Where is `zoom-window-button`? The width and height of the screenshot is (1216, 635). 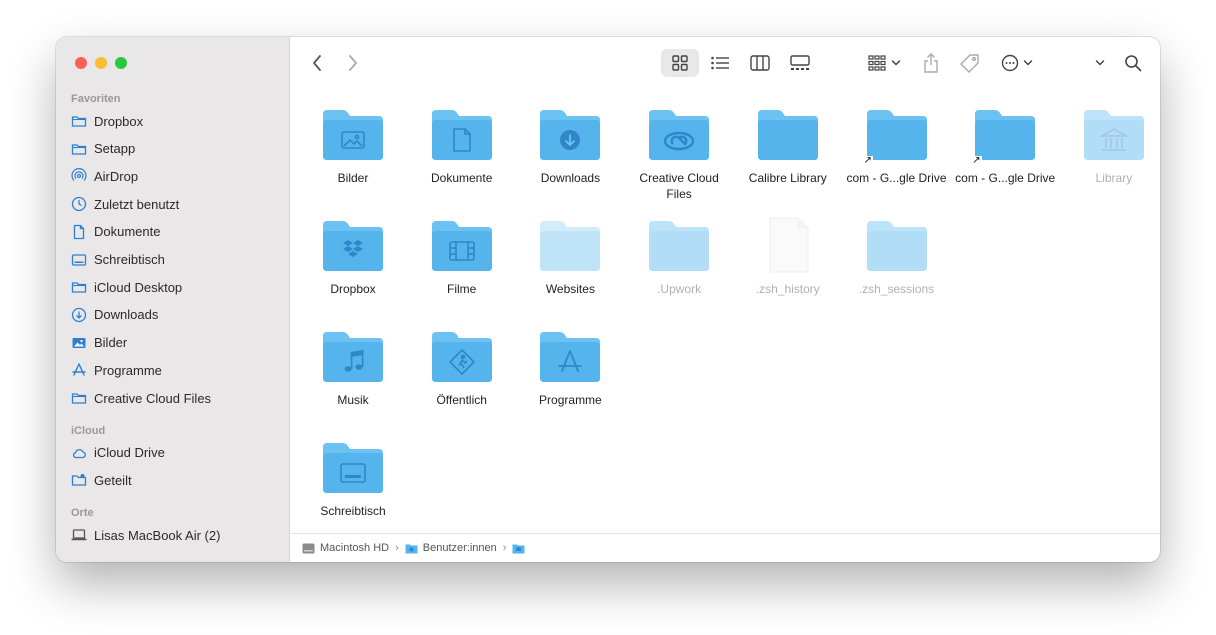 zoom-window-button is located at coordinates (121, 63).